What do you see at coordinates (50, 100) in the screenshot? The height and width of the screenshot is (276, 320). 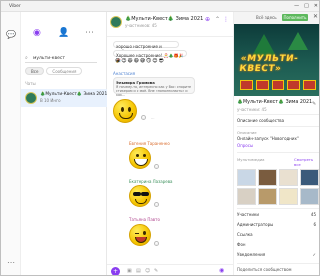 I see `chat-subtitle: В 10 Инго` at bounding box center [50, 100].